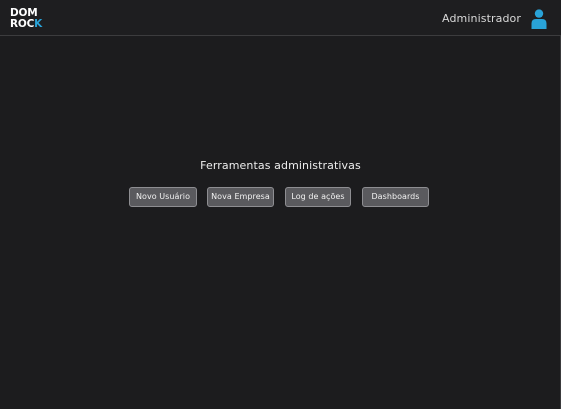 This screenshot has height=409, width=561. What do you see at coordinates (240, 197) in the screenshot?
I see `new-company-button: Nova Empresa` at bounding box center [240, 197].